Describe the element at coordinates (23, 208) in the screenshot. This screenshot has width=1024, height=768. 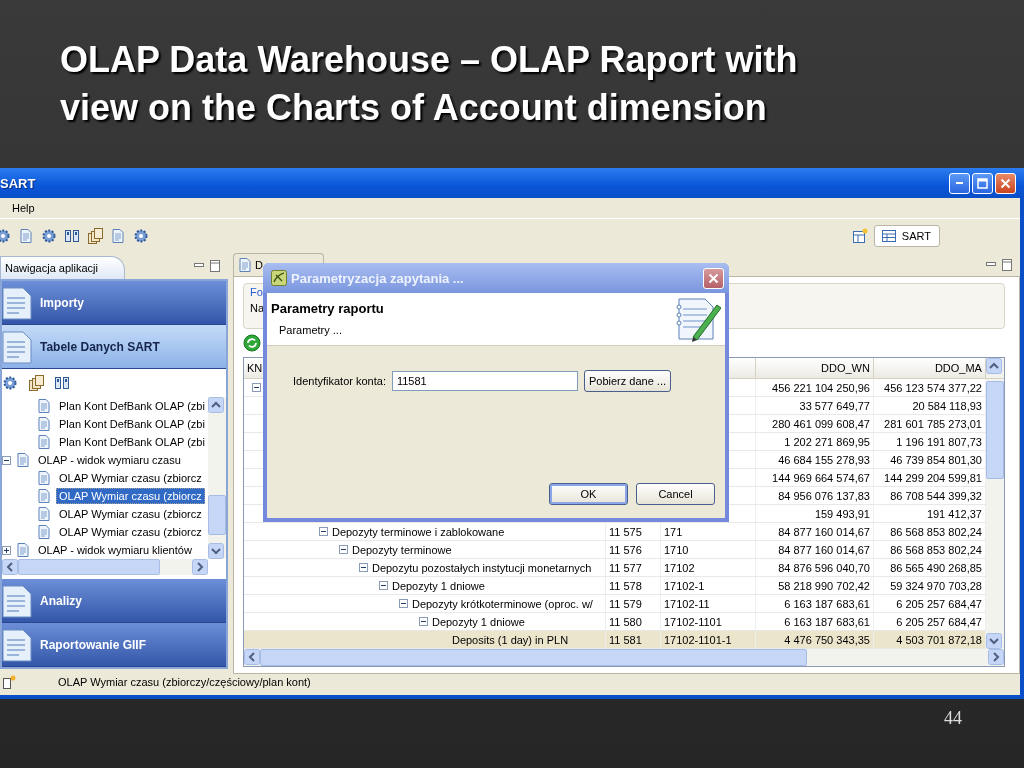
I see `menu-item: Help` at that location.